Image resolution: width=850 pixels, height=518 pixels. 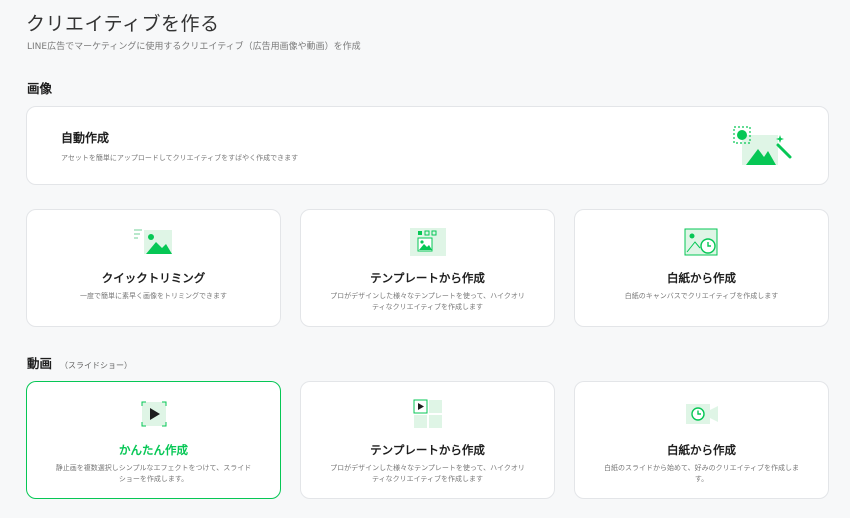 What do you see at coordinates (701, 473) in the screenshot?
I see `card-description: 白紙のスライドから始めて、好みのクリエイティブを作成します。` at bounding box center [701, 473].